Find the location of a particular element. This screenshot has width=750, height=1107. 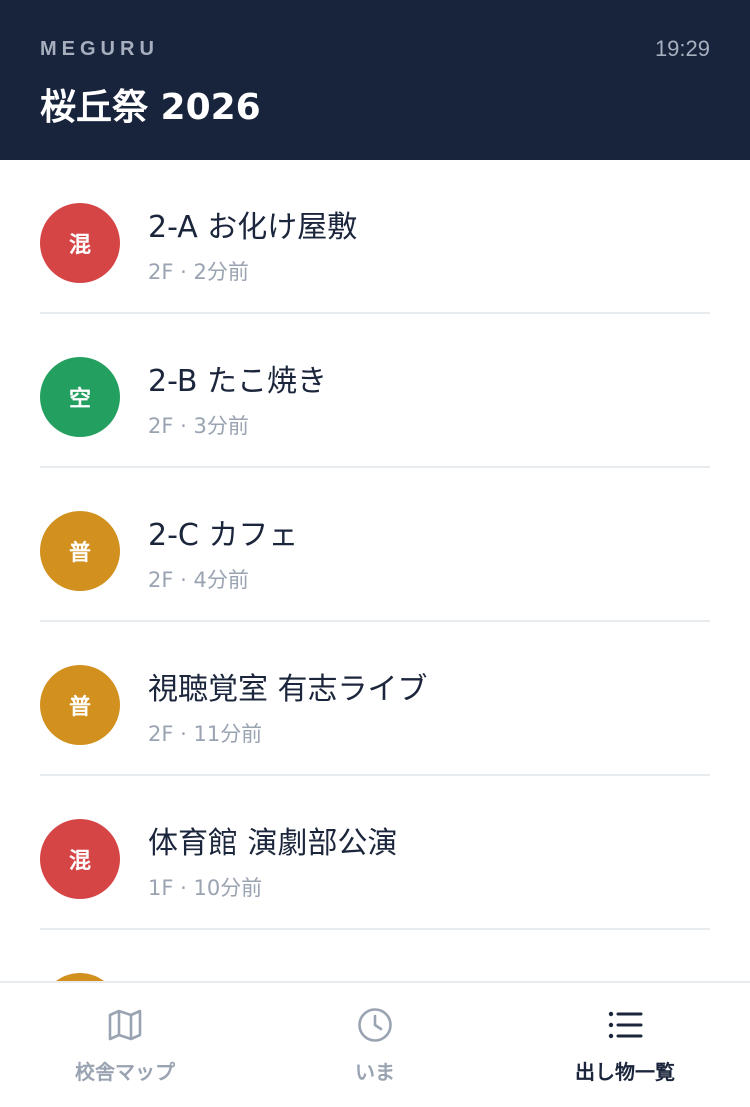

tab-campus-map: 校舎マップ is located at coordinates (125, 1045).